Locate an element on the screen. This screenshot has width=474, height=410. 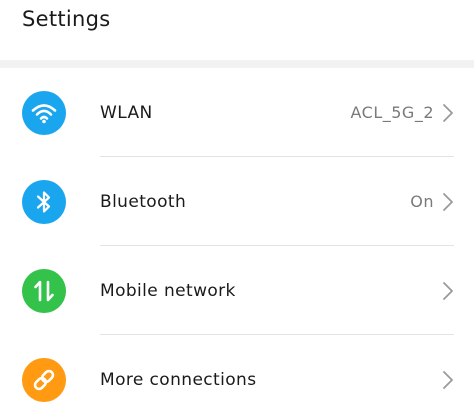
settings-item-value: ACL_5G_2 is located at coordinates (392, 112).